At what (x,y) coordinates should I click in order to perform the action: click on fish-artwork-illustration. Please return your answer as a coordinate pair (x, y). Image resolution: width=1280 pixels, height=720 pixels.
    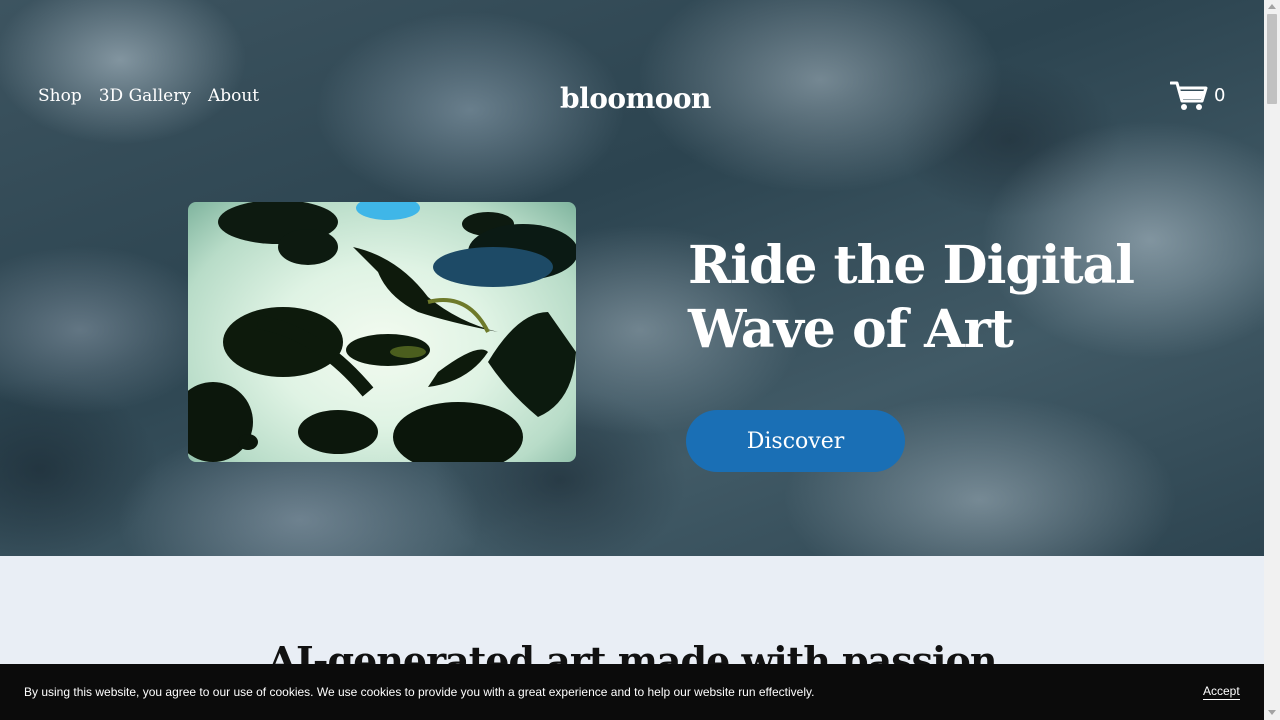
    Looking at the image, I should click on (382, 332).